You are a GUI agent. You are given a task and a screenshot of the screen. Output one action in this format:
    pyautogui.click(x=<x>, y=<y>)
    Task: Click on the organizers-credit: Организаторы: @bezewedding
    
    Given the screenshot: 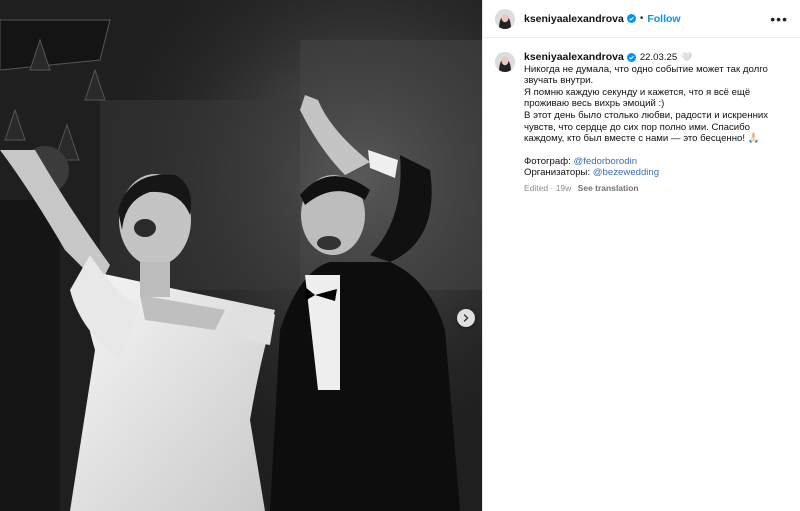 What is the action you would take?
    pyautogui.click(x=655, y=173)
    